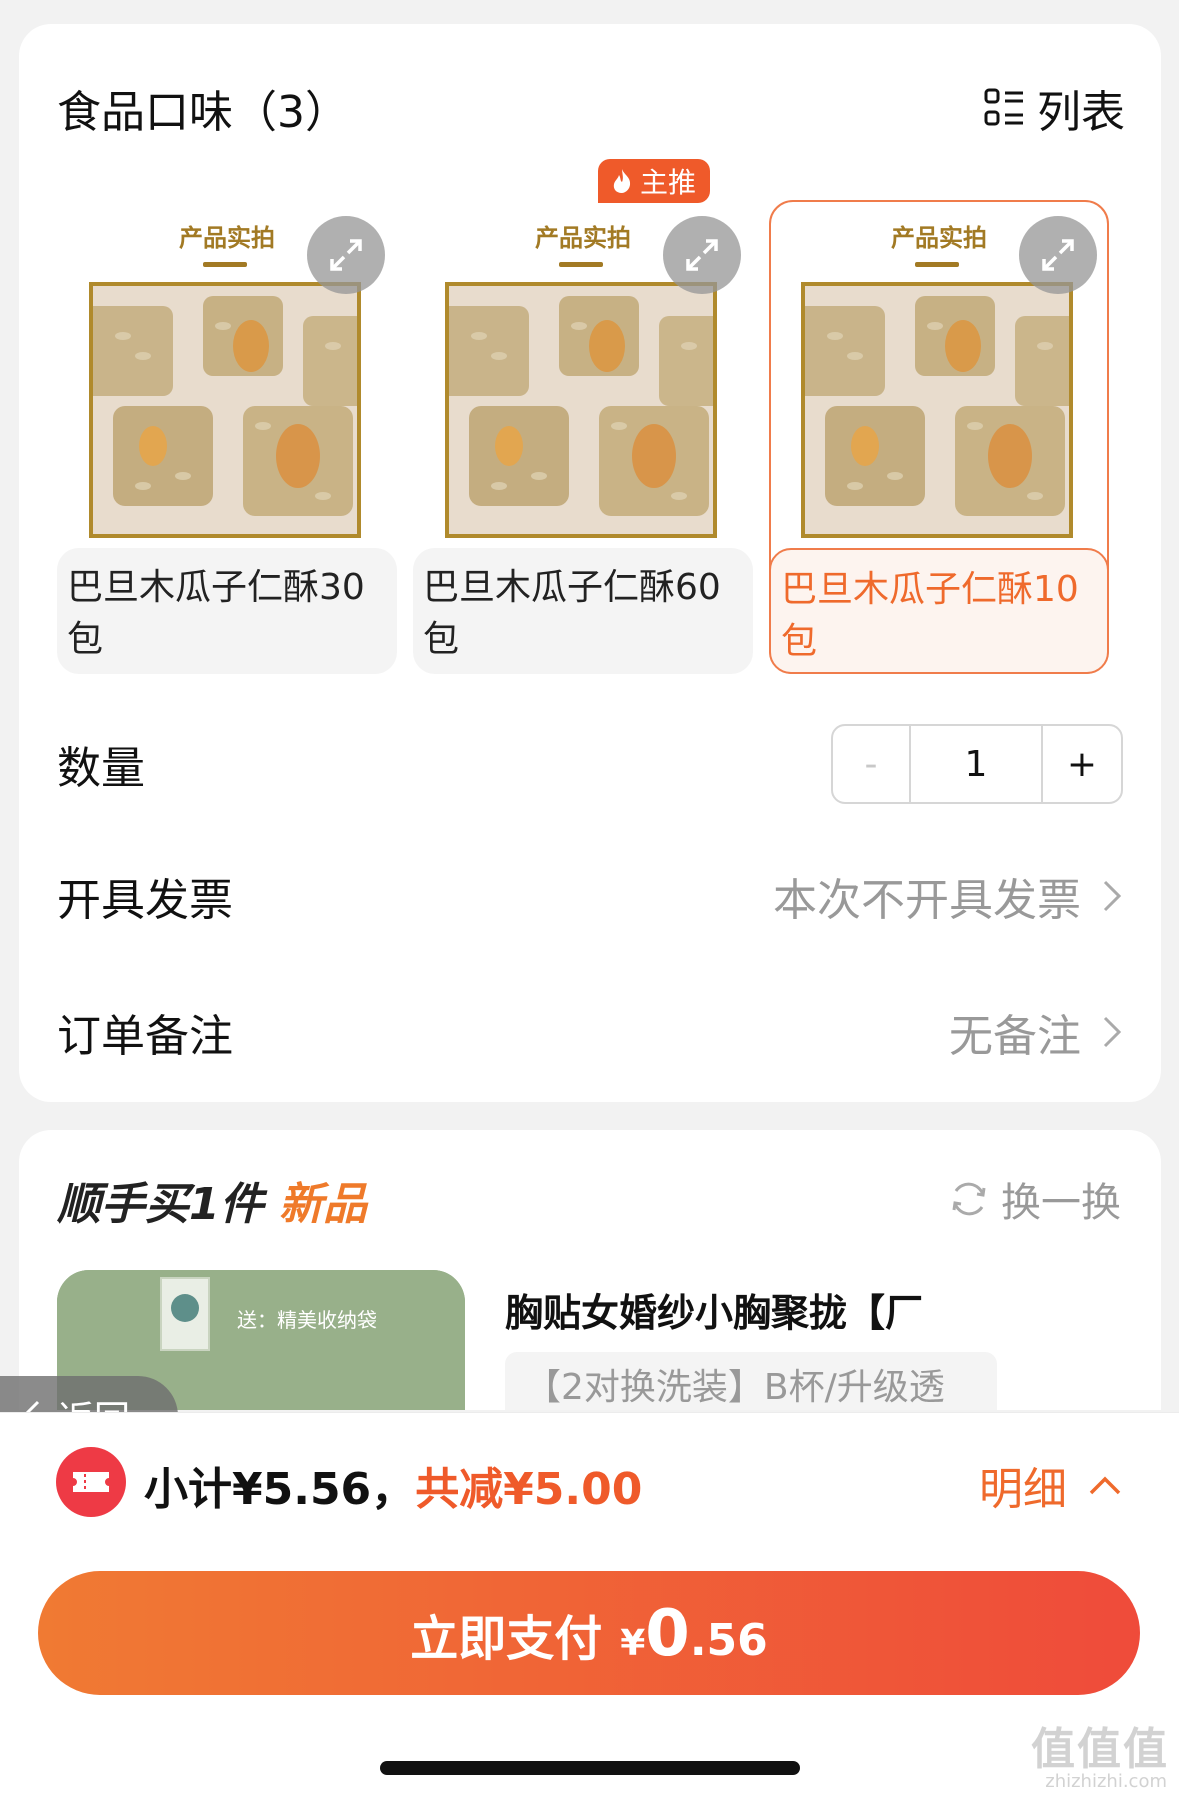 This screenshot has width=1179, height=1798. I want to click on subtotal-text: 小计¥5.56，, so click(280, 1489).